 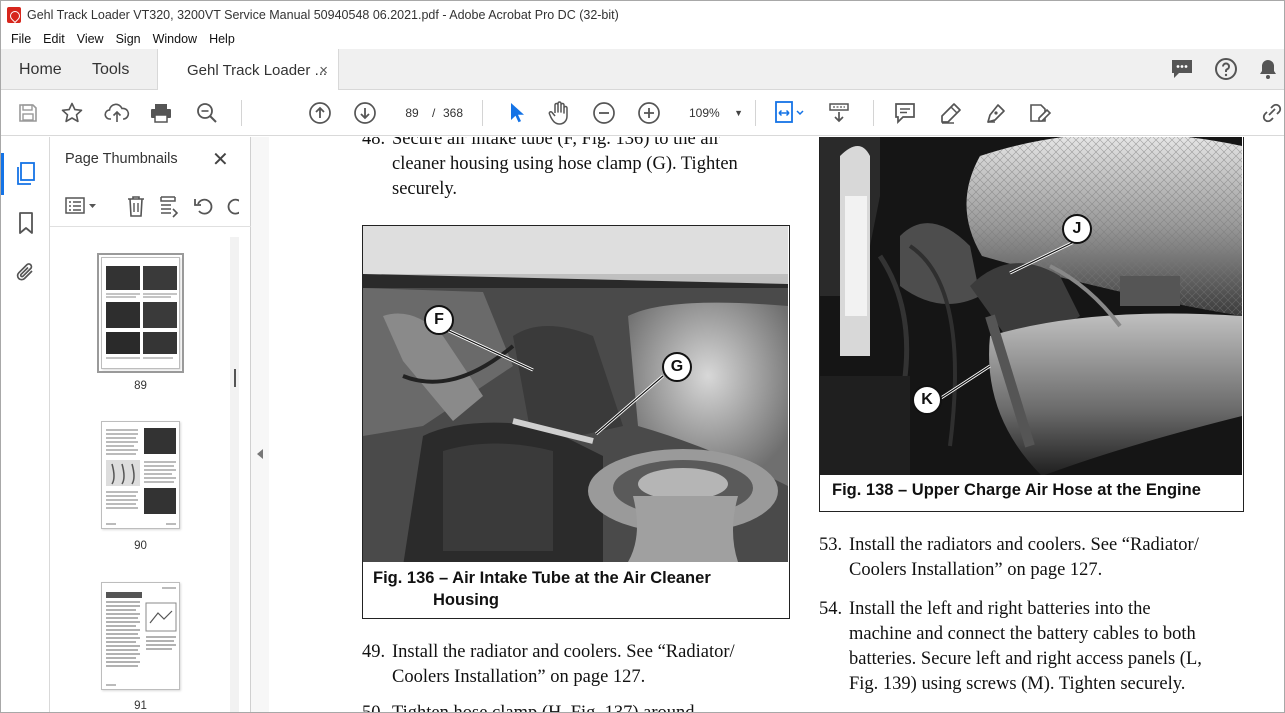 What do you see at coordinates (90, 39) in the screenshot?
I see `menu-view: View` at bounding box center [90, 39].